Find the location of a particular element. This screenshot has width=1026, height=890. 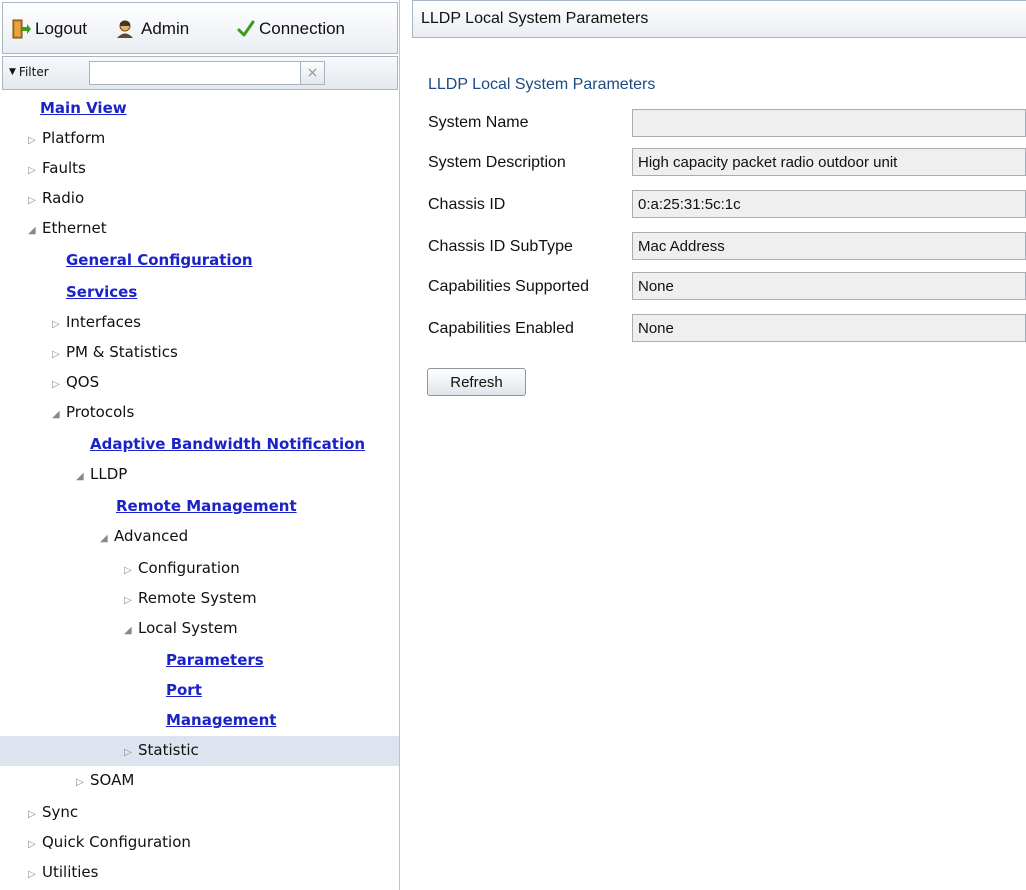

chassis-id-subtype-field is located at coordinates (829, 246).